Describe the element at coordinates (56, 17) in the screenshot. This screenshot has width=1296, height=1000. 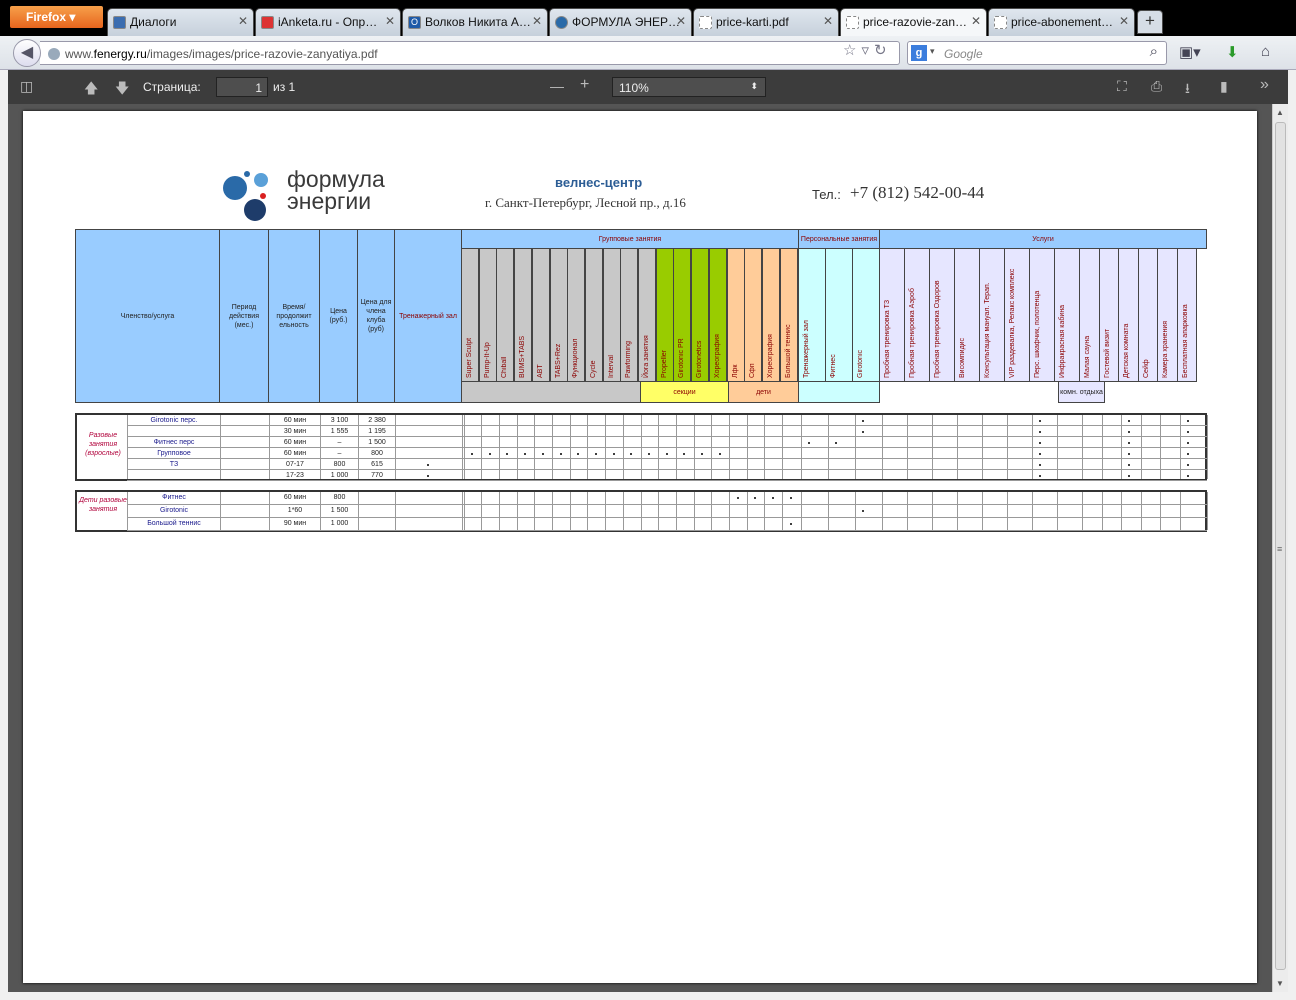
I see `firefox-menu-button: Firefox ▾` at that location.